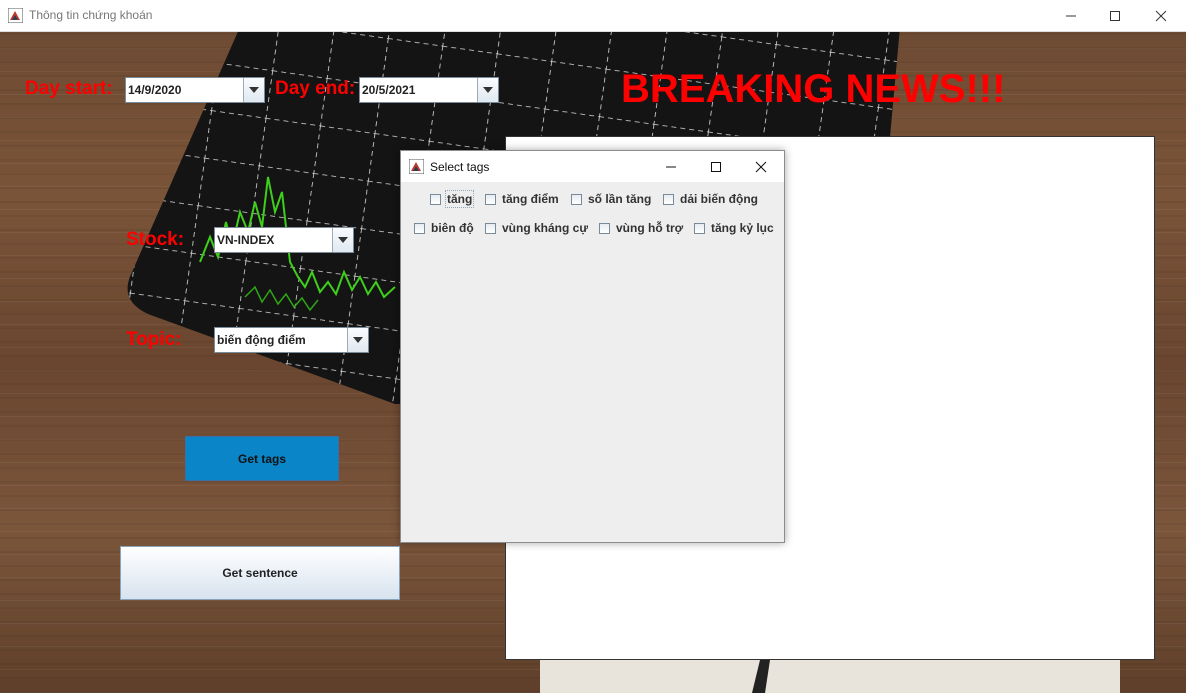 This screenshot has height=693, width=1186. Describe the element at coordinates (593, 16) in the screenshot. I see `title-bar: Thông tin chứng khoán` at that location.